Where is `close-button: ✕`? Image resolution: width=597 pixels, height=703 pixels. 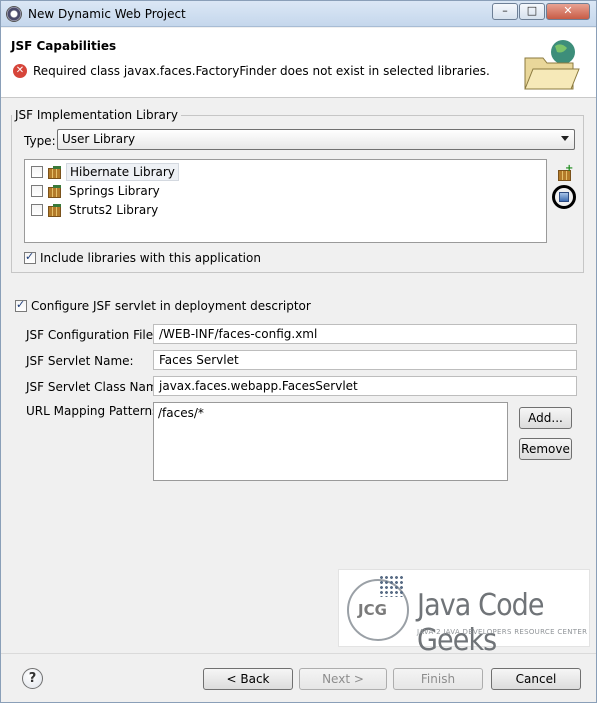
close-button: ✕ is located at coordinates (568, 11).